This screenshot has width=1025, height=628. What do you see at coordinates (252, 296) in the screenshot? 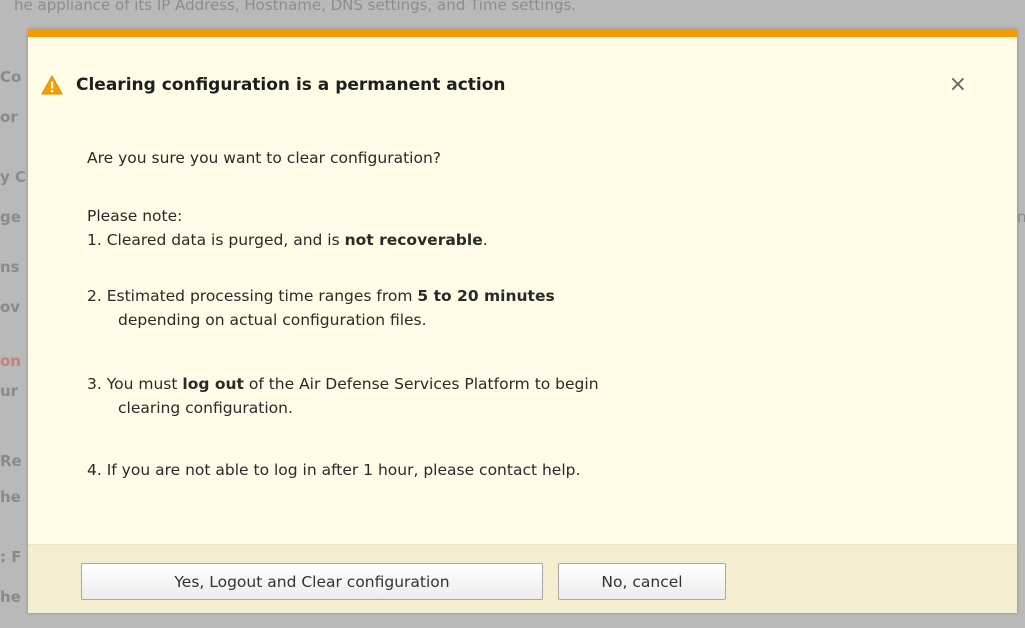
I see `note-item-2-text: 2. Estimated processing time ranges from` at bounding box center [252, 296].